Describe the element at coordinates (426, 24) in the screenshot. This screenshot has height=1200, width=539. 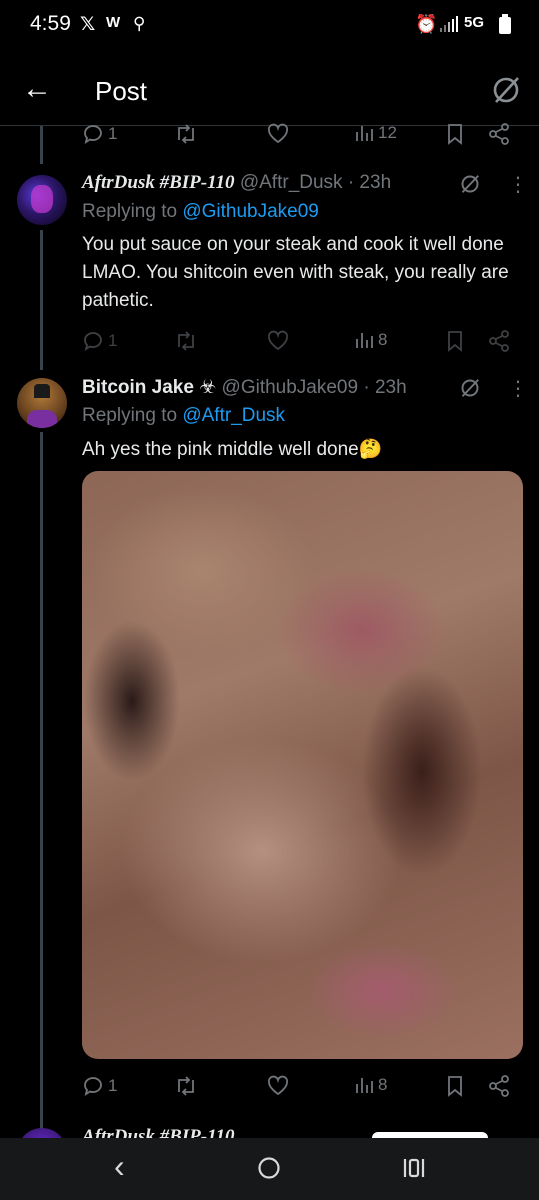
I see `alarm-icon: ⏰` at that location.